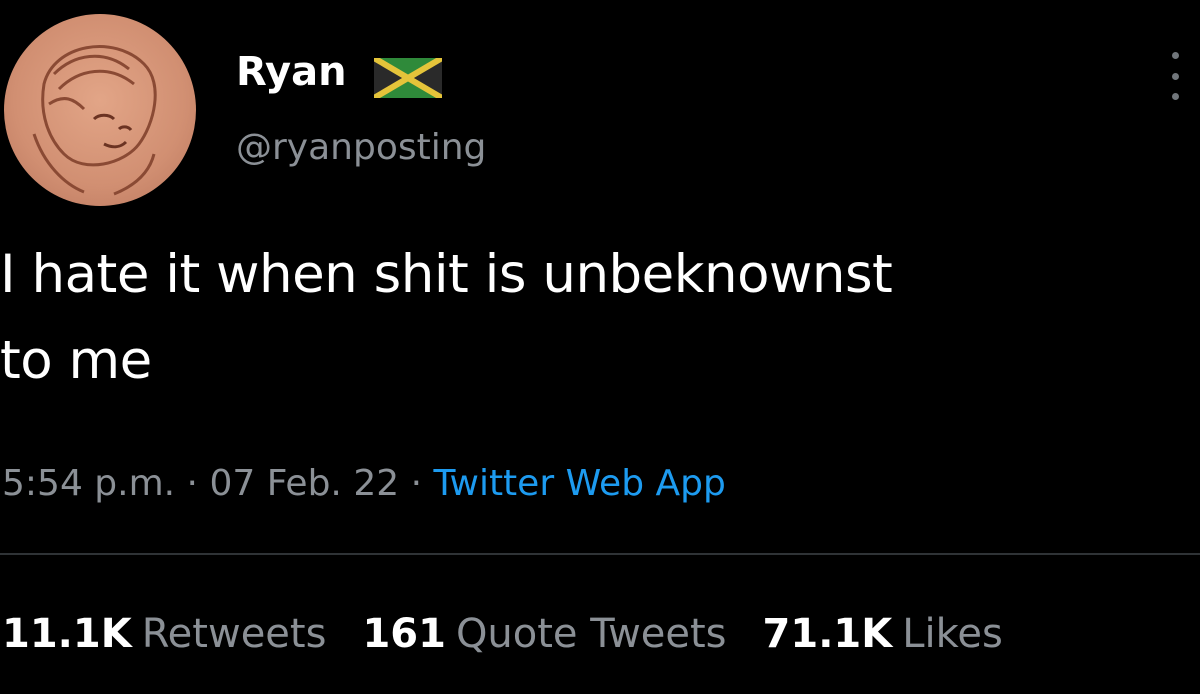 This screenshot has height=694, width=1200. Describe the element at coordinates (88, 483) in the screenshot. I see `tweet-time: 5:54 p.m.` at that location.